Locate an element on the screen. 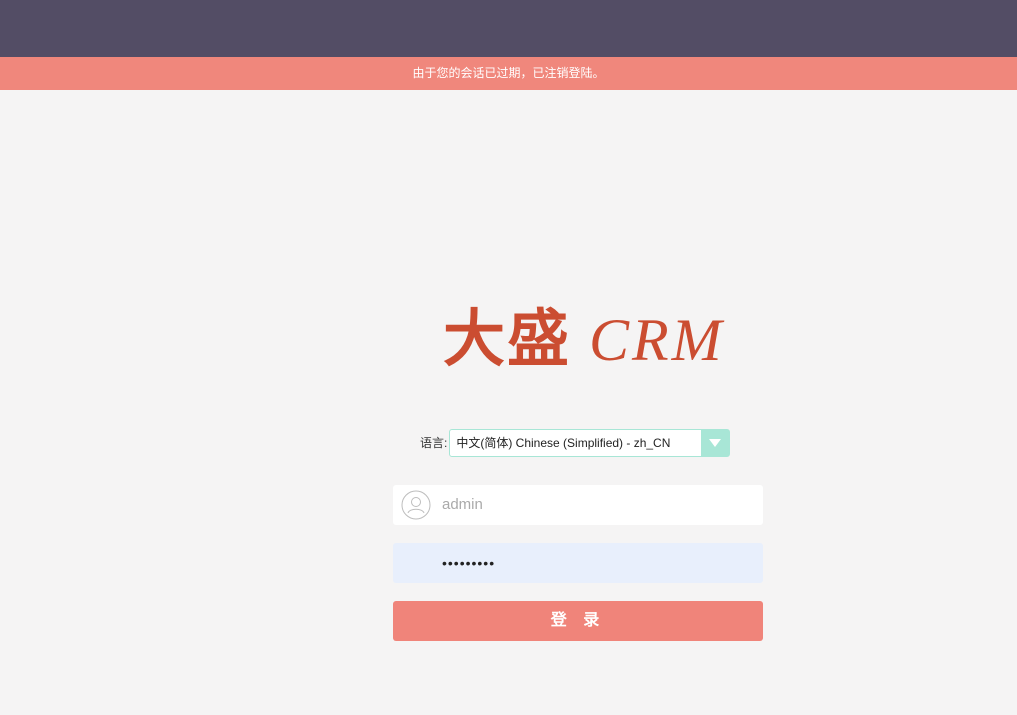  alert-message: 由于您的会话已过期，已注销登陆。 is located at coordinates (508, 73).